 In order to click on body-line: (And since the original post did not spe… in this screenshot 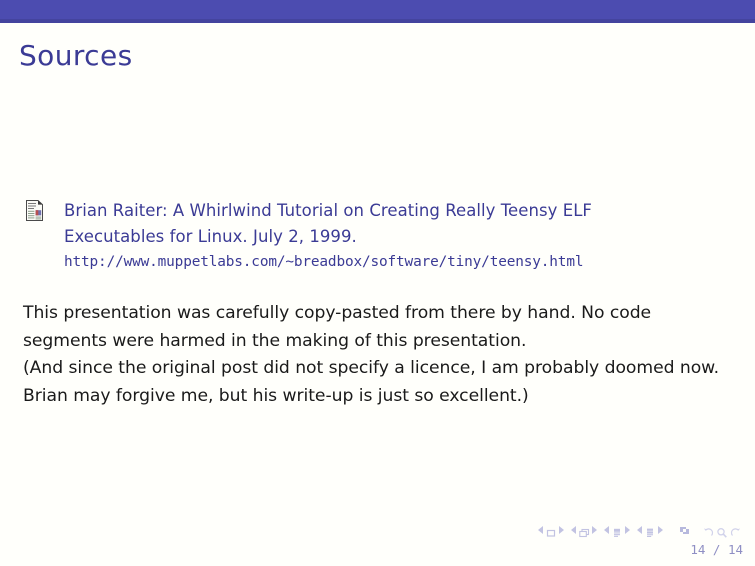, I will do `click(371, 368)`.